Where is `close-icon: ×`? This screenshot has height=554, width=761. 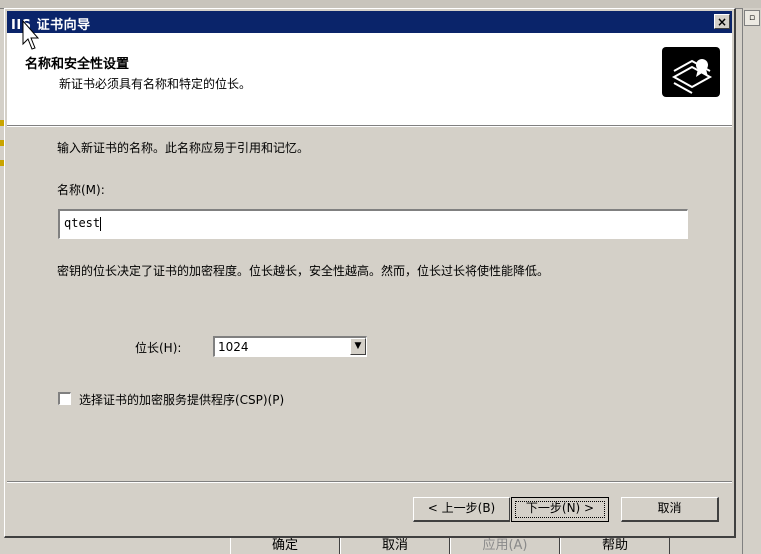 close-icon: × is located at coordinates (722, 21).